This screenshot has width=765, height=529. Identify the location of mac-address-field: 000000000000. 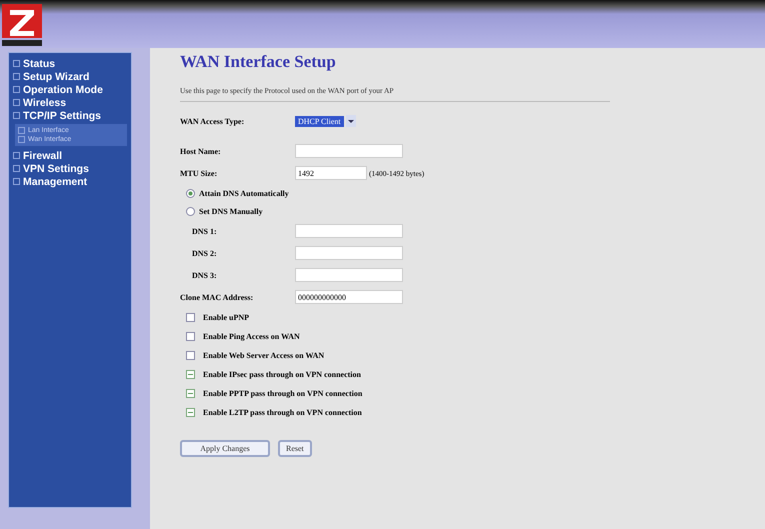
(349, 297).